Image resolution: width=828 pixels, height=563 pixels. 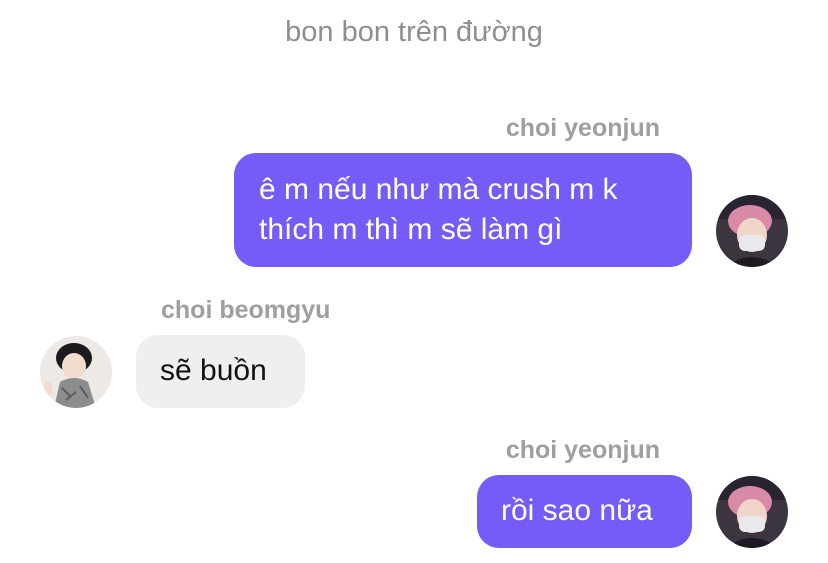 I want to click on message-text: rồi sao nữa, so click(x=577, y=510).